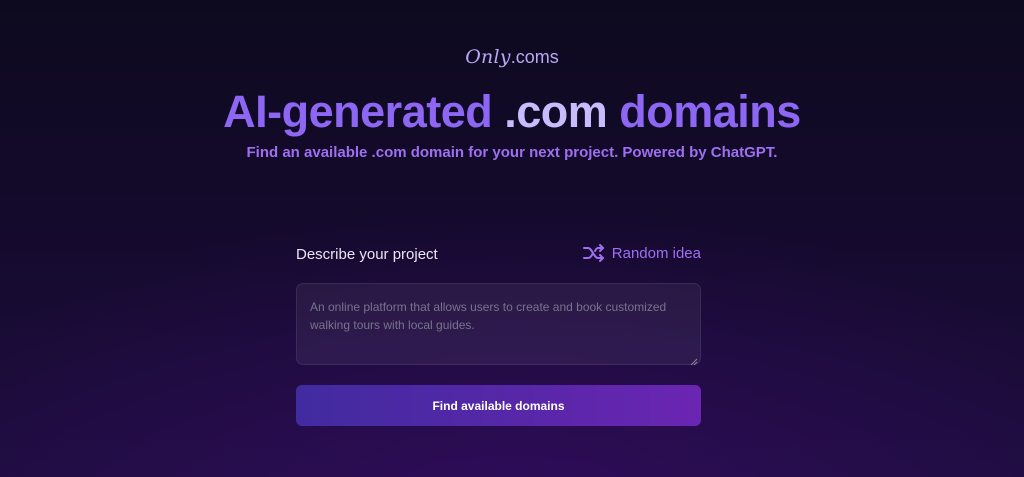 The image size is (1024, 477). I want to click on form-header: Describe your project Random idea, so click(498, 255).